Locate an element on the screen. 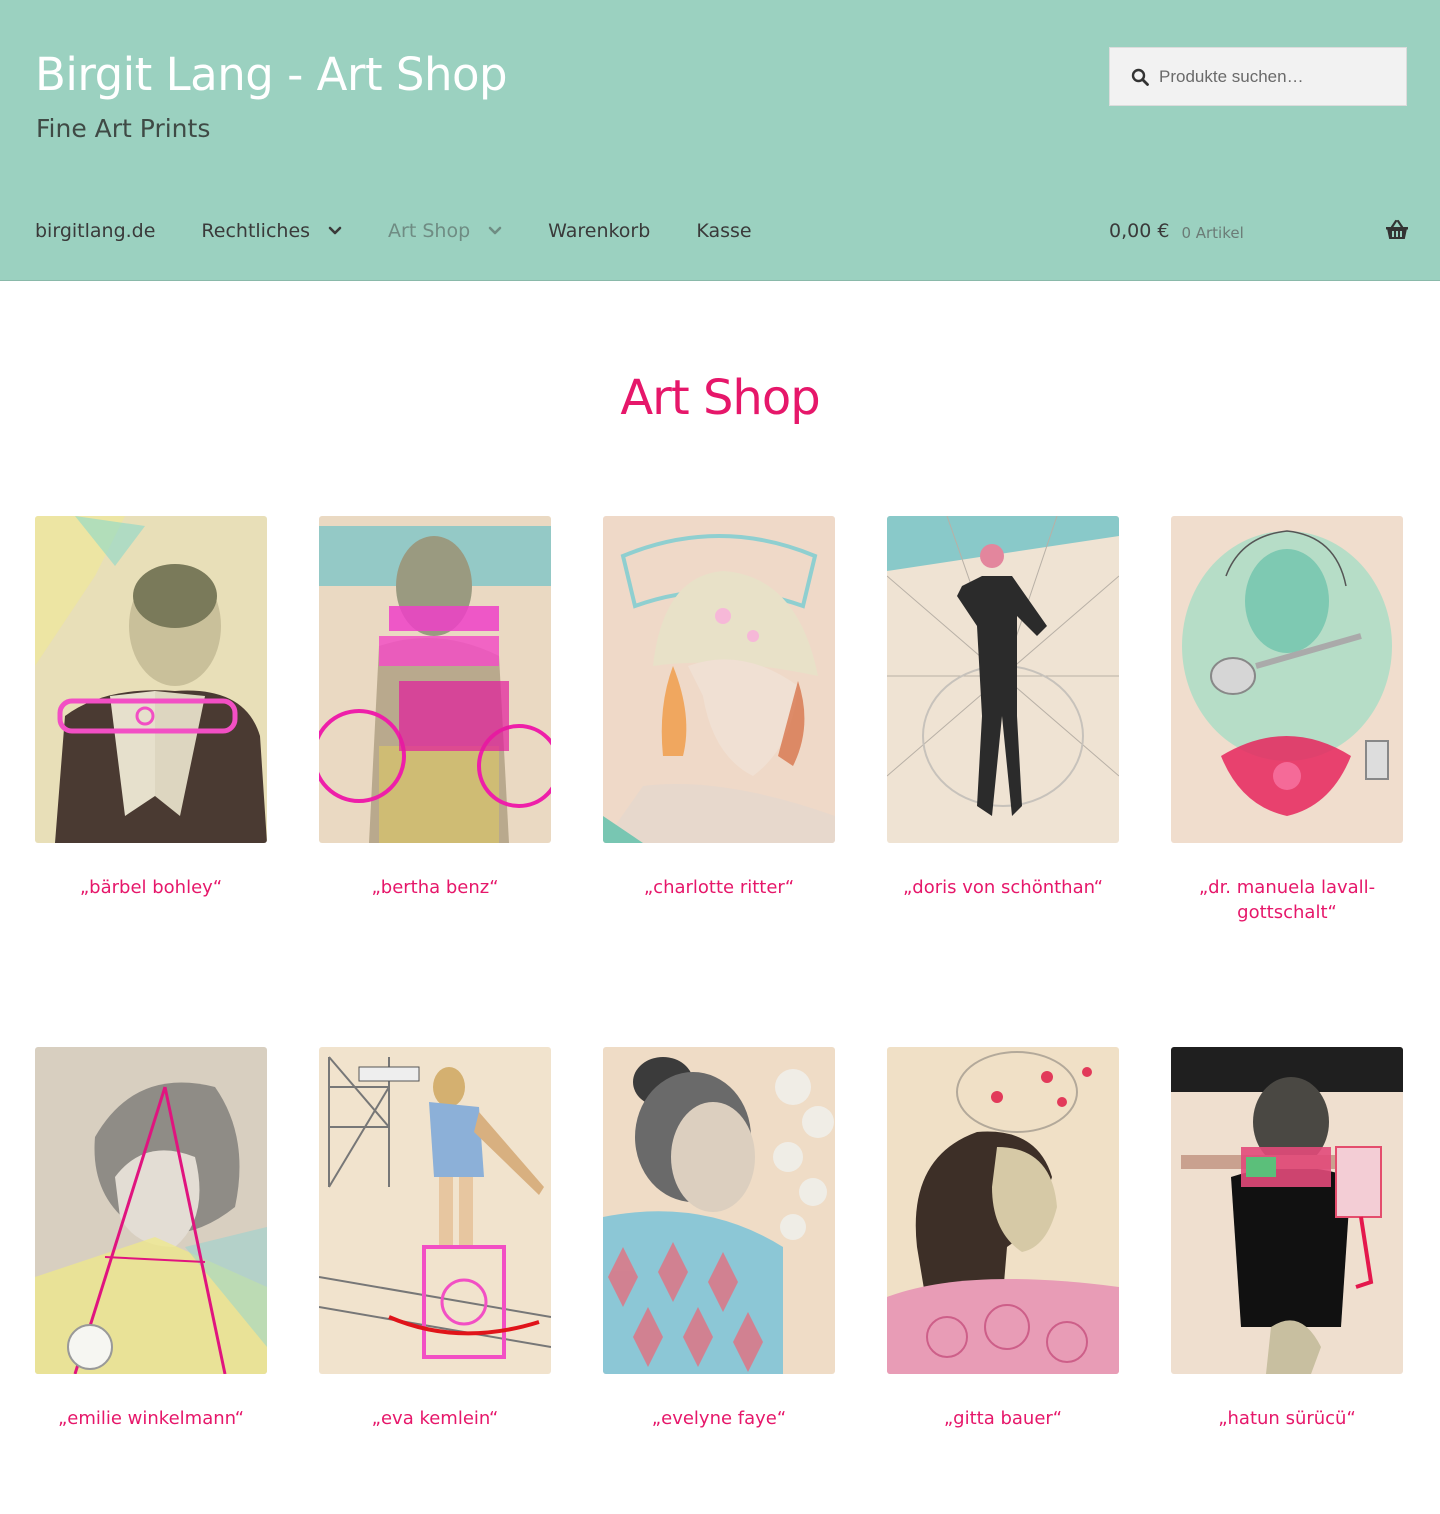 This screenshot has width=1440, height=1514. product-title: „hatun sürücü“ is located at coordinates (1287, 1418).